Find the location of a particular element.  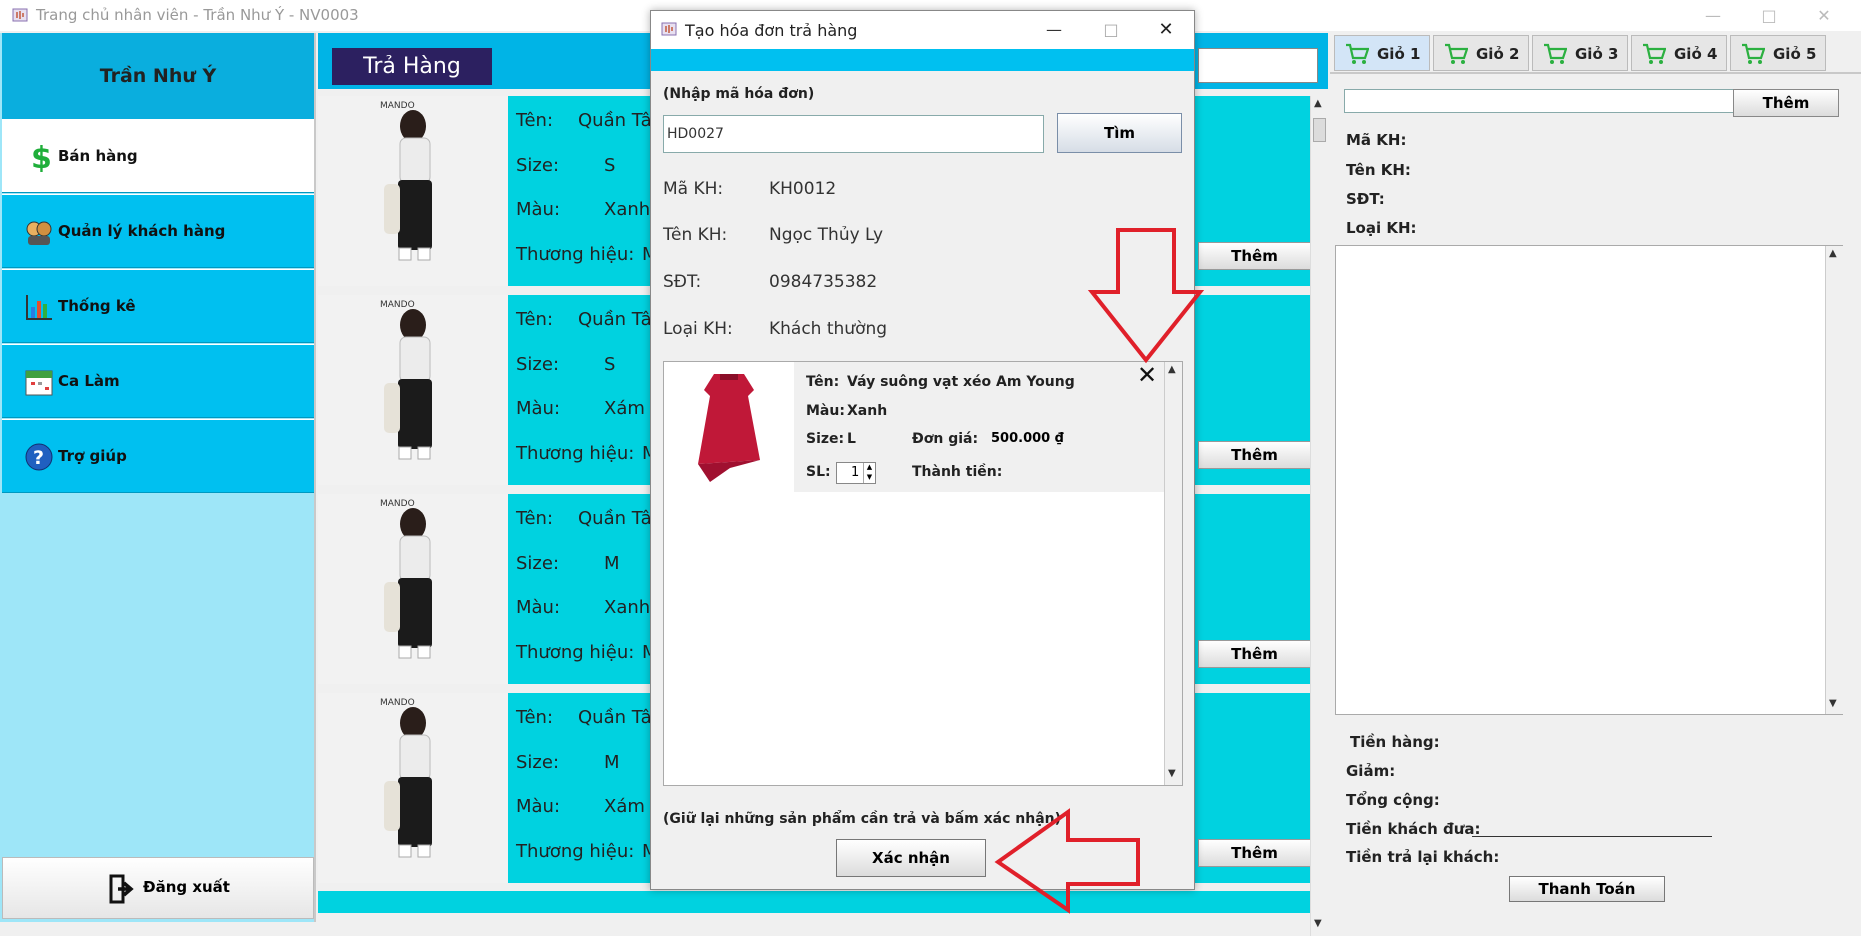

item-qty: 1 is located at coordinates (855, 472).